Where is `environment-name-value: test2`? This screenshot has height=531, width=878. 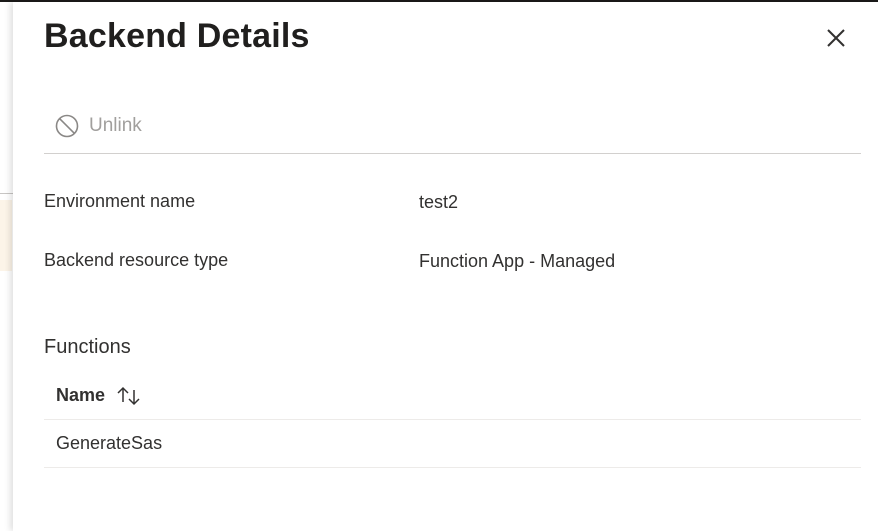 environment-name-value: test2 is located at coordinates (439, 202).